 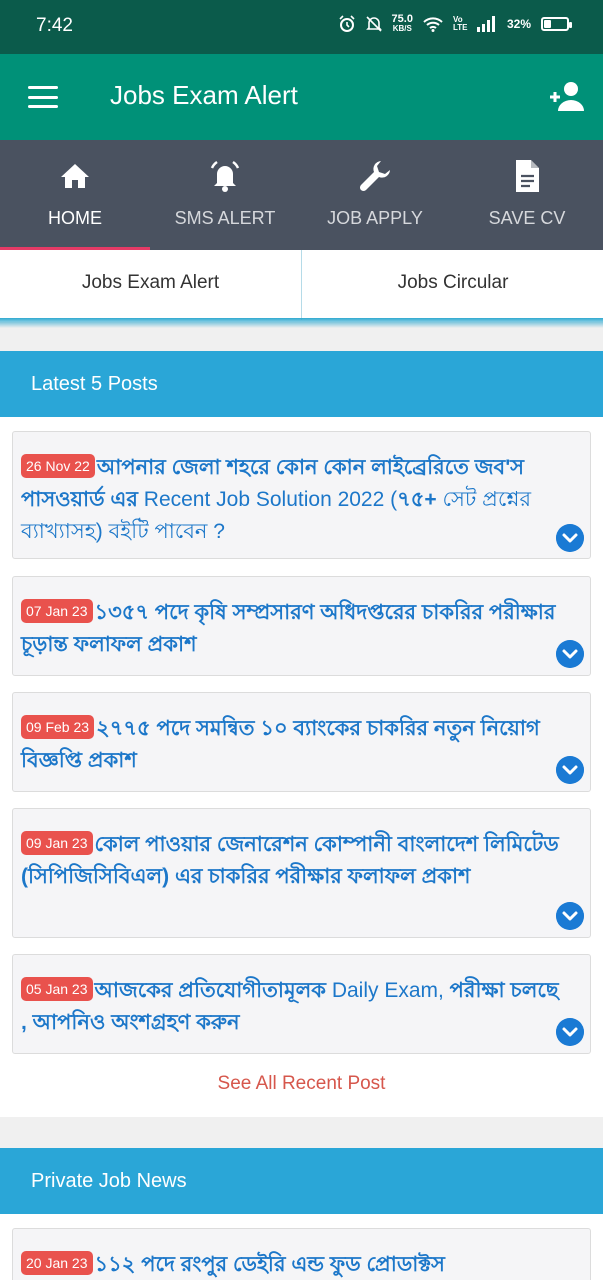 I want to click on section-header-private: Private Job News, so click(x=301, y=1181).